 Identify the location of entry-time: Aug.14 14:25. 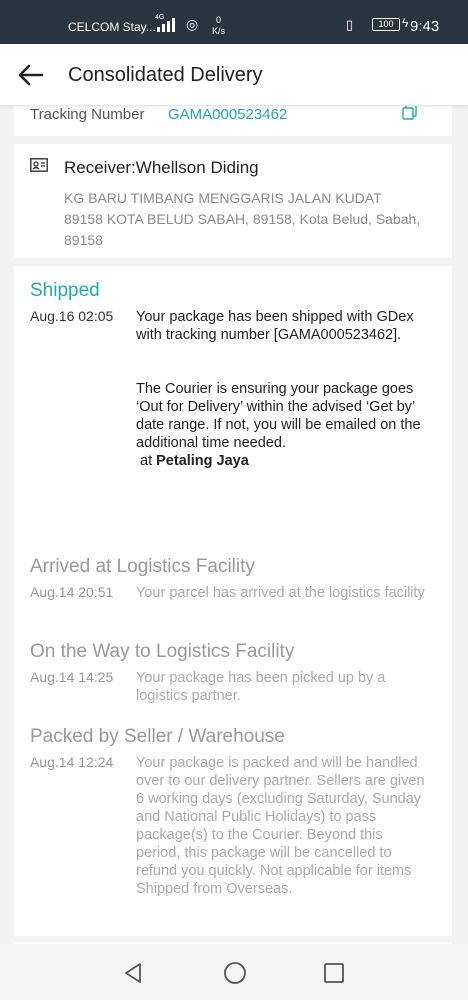
(72, 677).